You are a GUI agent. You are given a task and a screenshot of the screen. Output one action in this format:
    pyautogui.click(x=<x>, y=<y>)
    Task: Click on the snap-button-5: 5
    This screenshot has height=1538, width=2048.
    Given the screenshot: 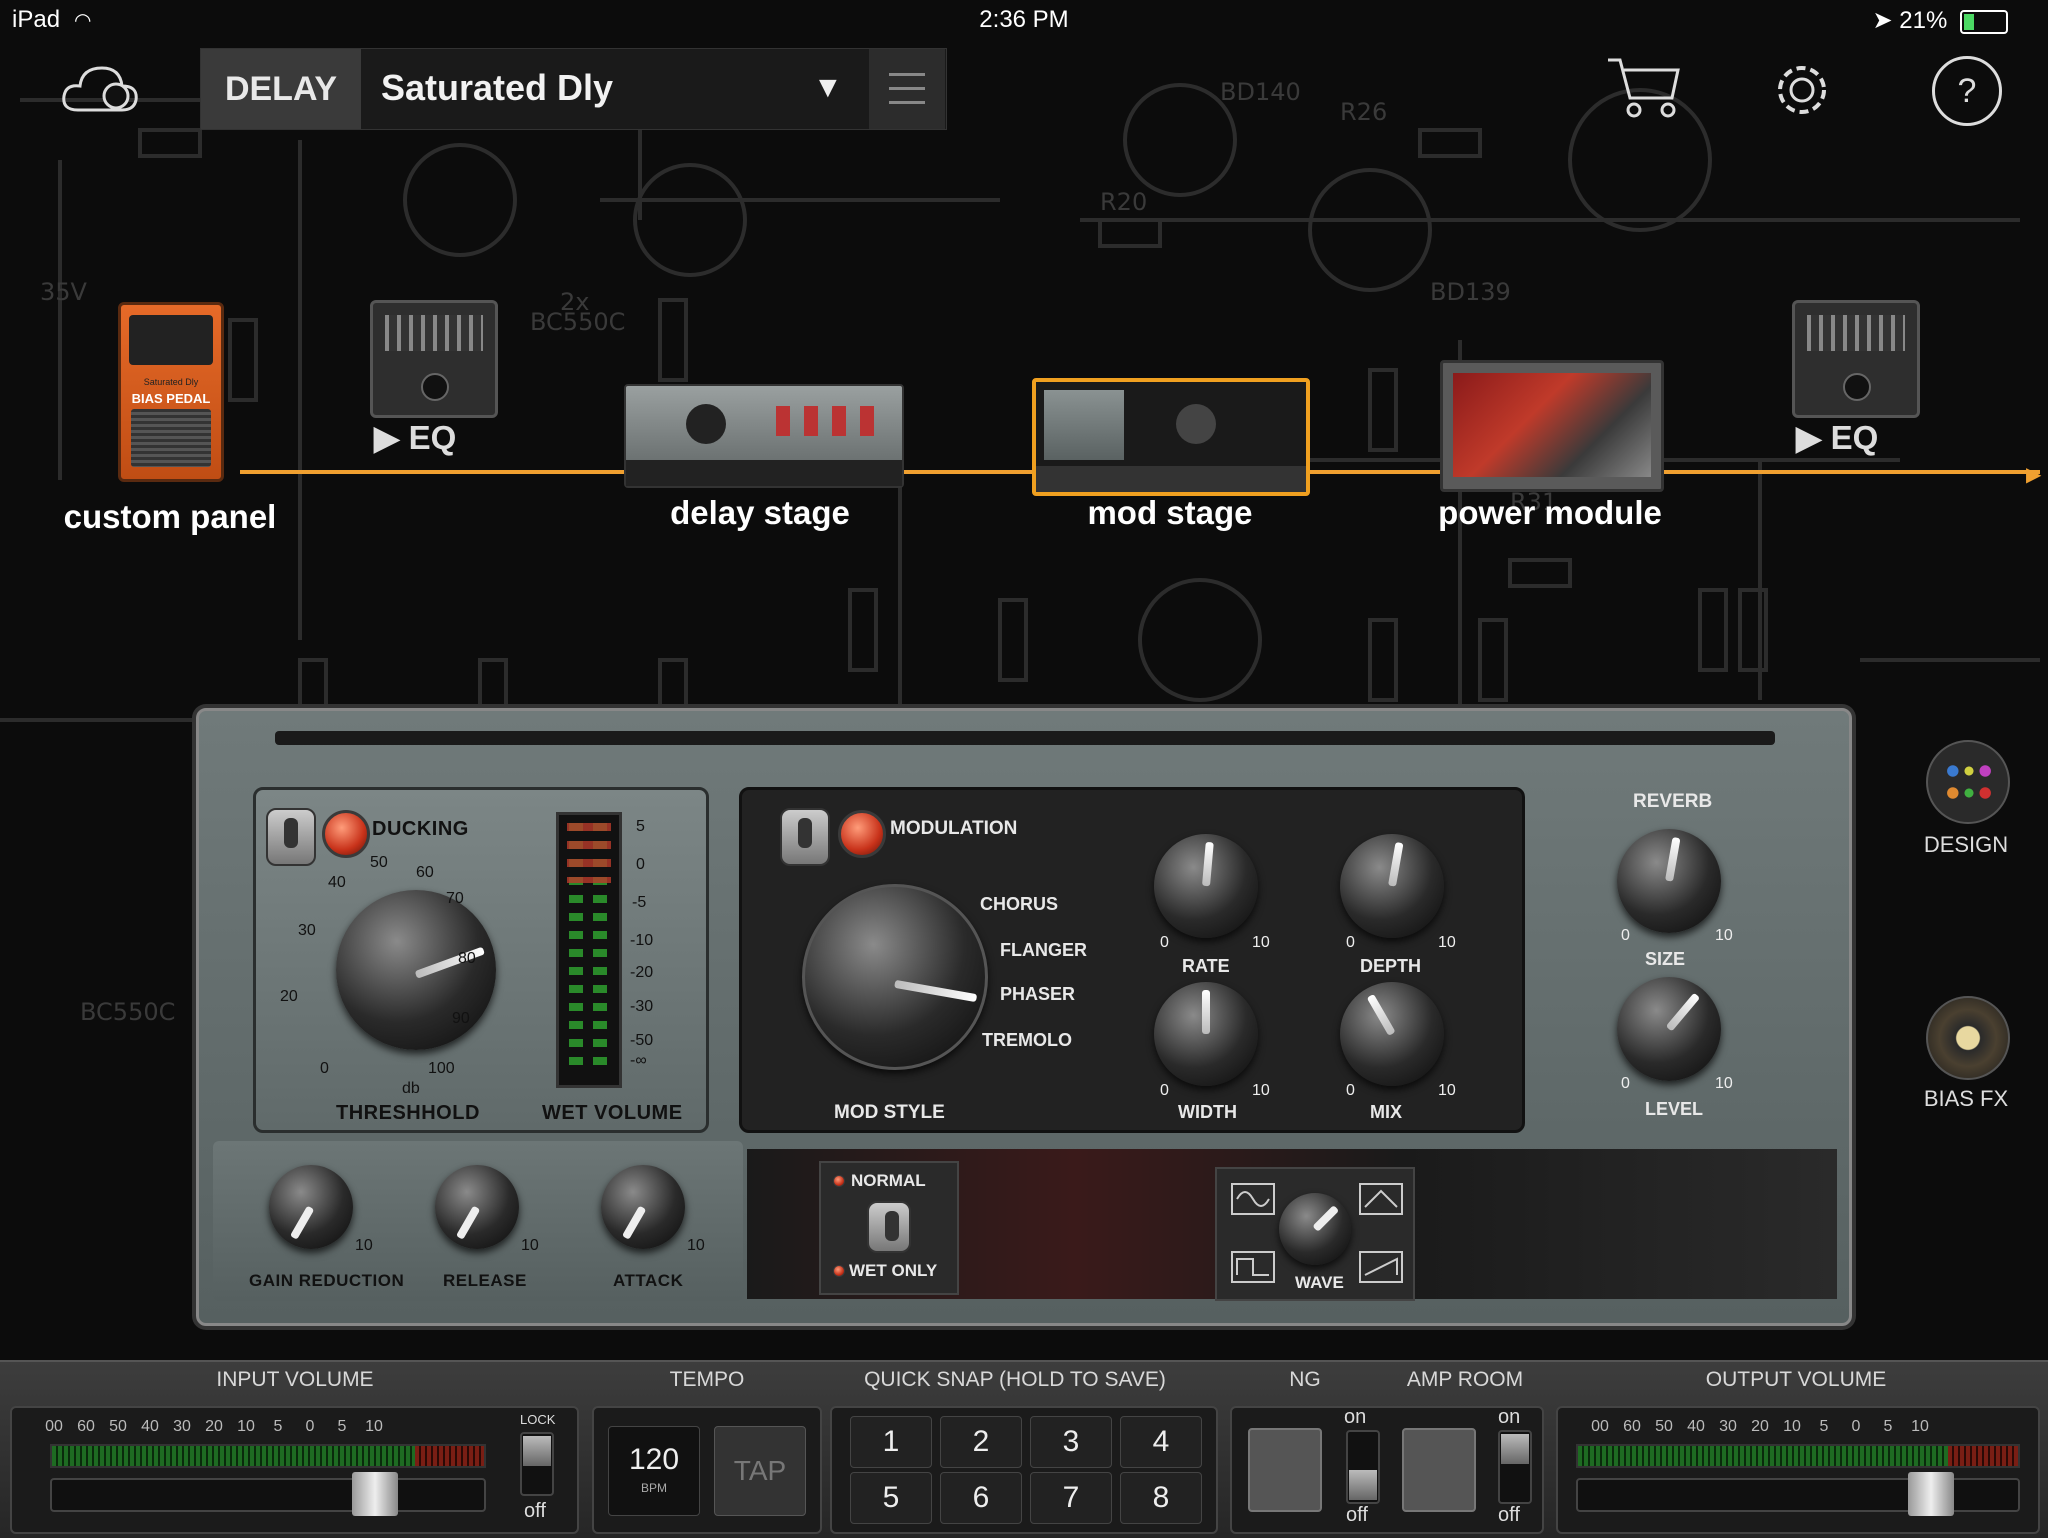 What is the action you would take?
    pyautogui.click(x=891, y=1498)
    